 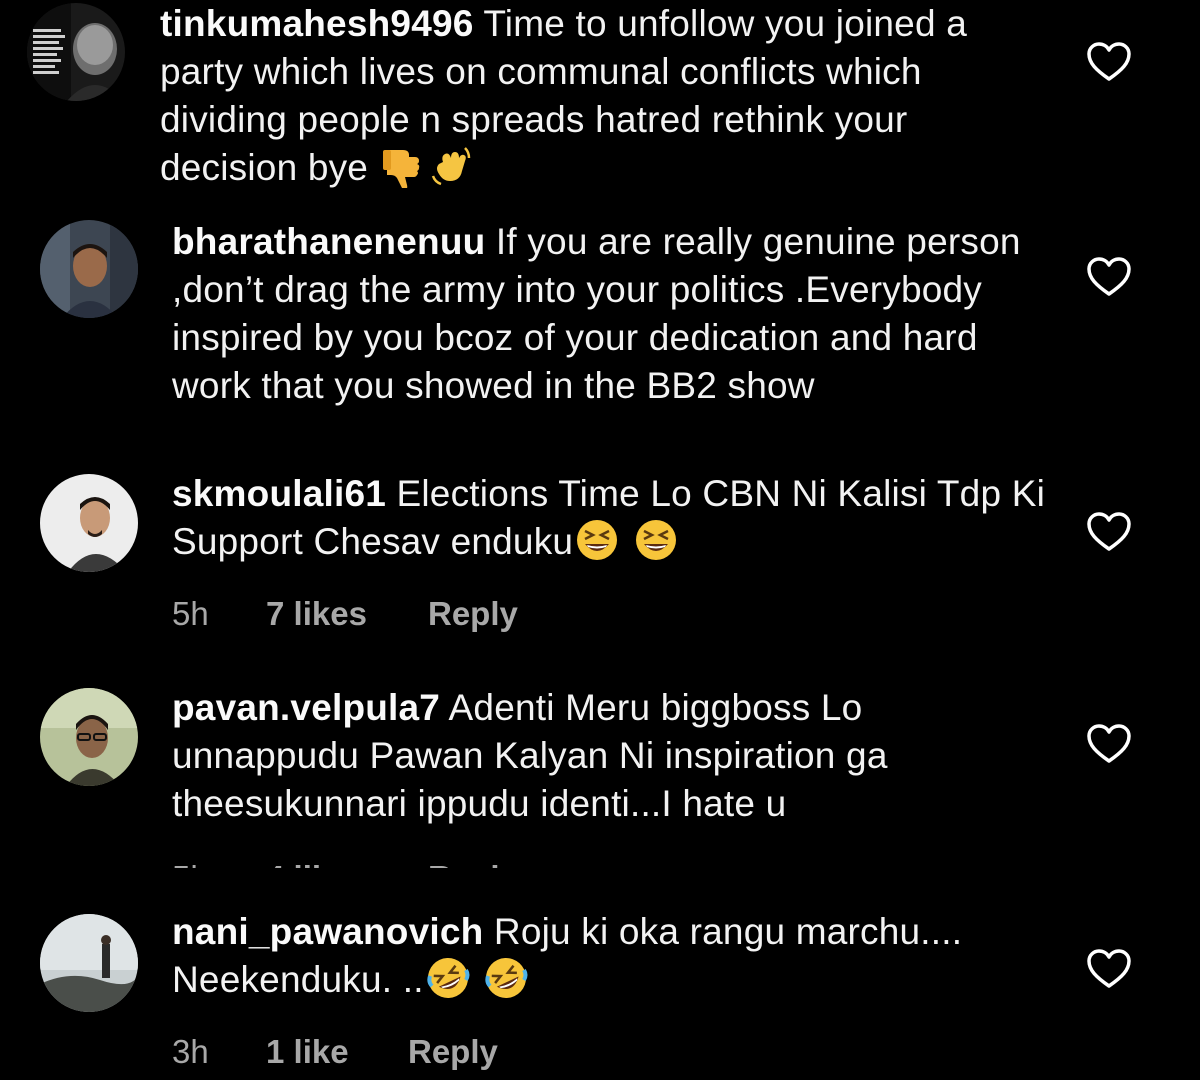 What do you see at coordinates (307, 1052) in the screenshot?
I see `comment-likes: 1 like` at bounding box center [307, 1052].